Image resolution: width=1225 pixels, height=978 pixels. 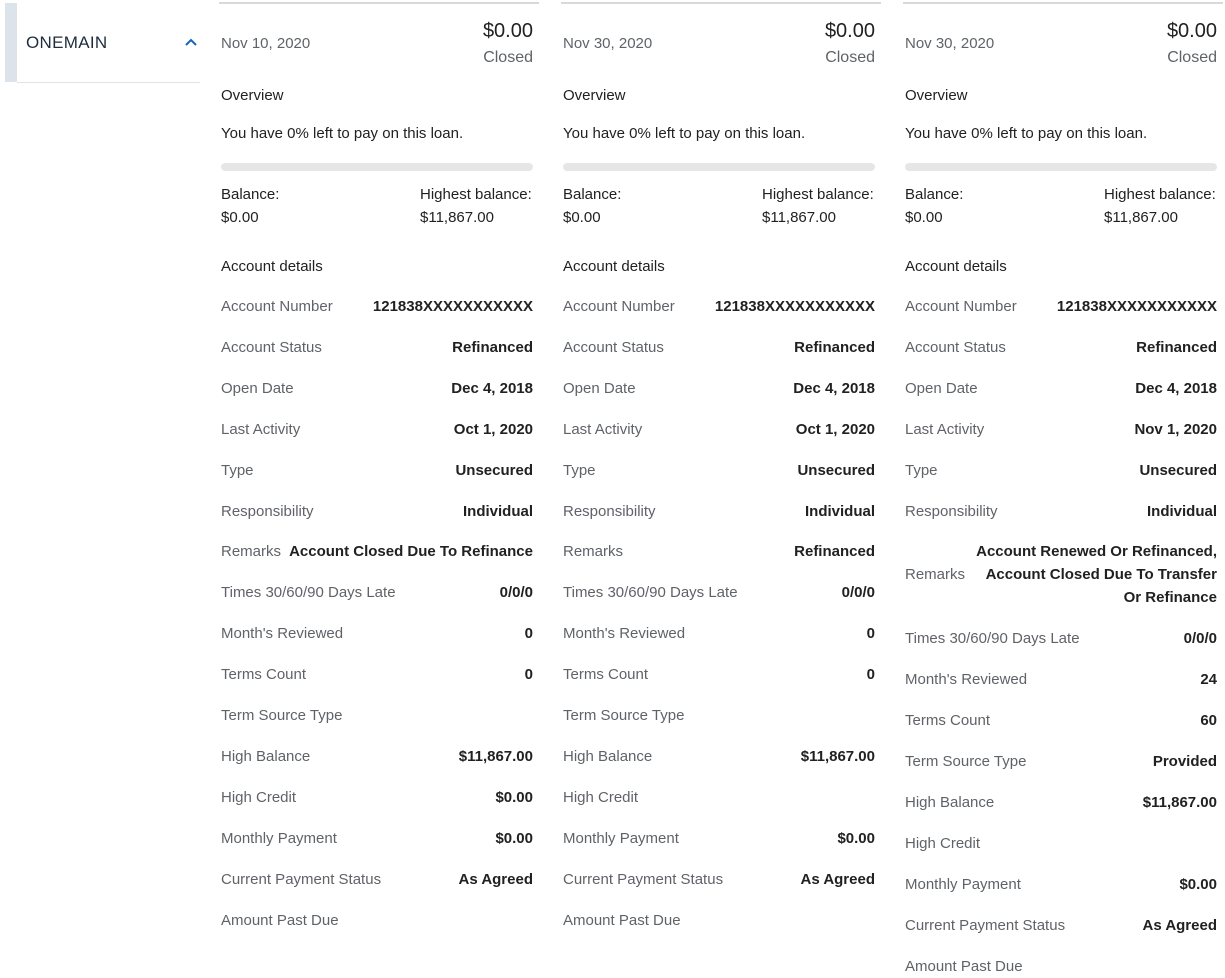 What do you see at coordinates (377, 551) in the screenshot?
I see `detail-row: Remarks Account Closed Due To Refinance` at bounding box center [377, 551].